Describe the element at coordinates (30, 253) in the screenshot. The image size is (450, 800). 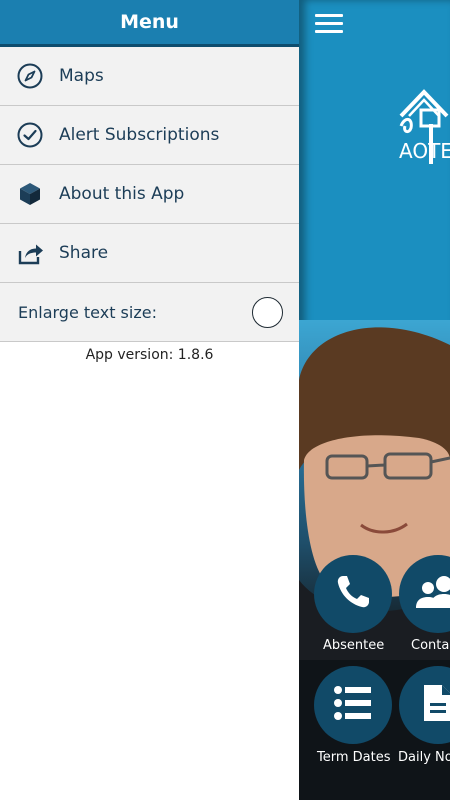
I see `share-icon` at that location.